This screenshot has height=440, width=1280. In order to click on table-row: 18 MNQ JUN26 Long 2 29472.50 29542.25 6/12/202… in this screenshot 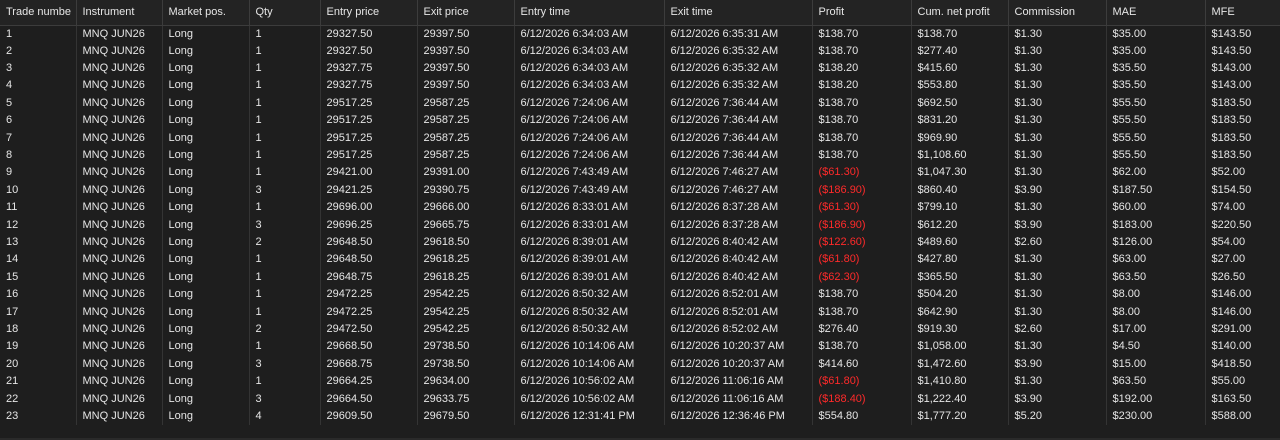, I will do `click(640, 329)`.